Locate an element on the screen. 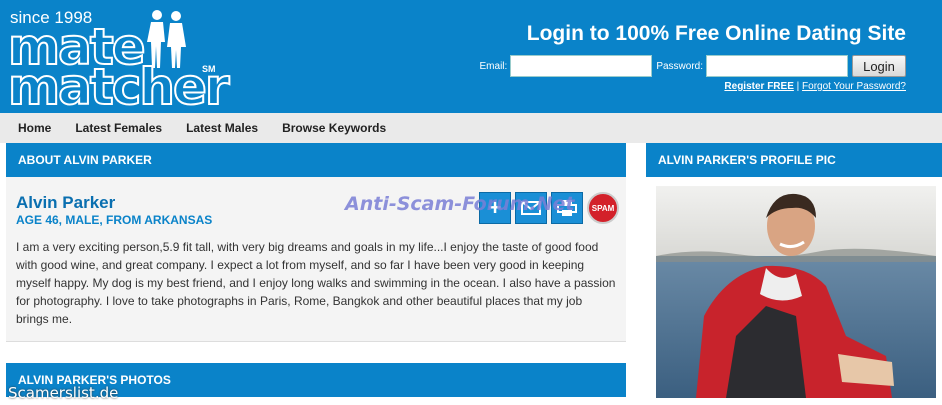 The height and width of the screenshot is (405, 942). password-field is located at coordinates (777, 66).